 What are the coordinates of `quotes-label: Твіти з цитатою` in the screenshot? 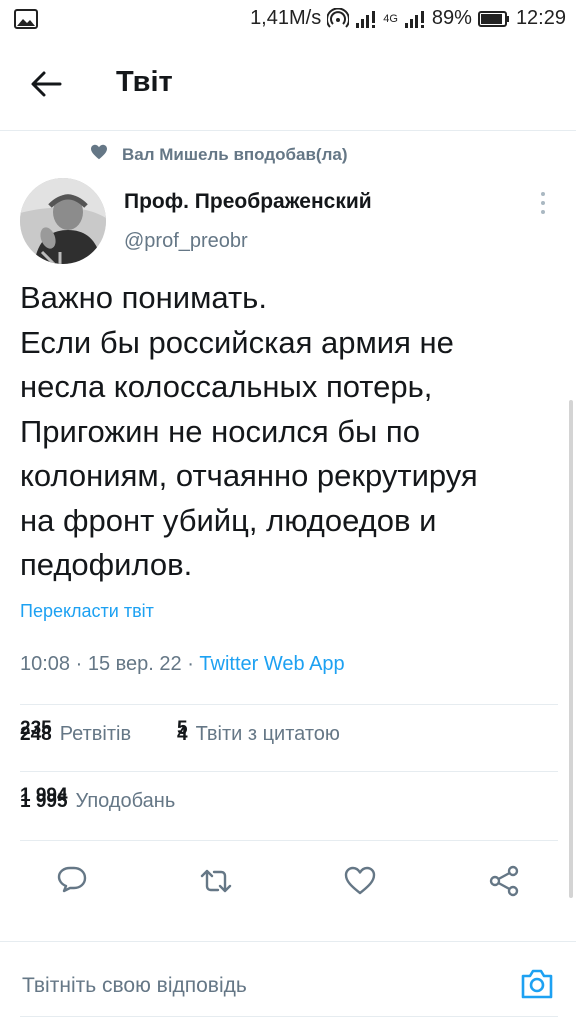 It's located at (267, 734).